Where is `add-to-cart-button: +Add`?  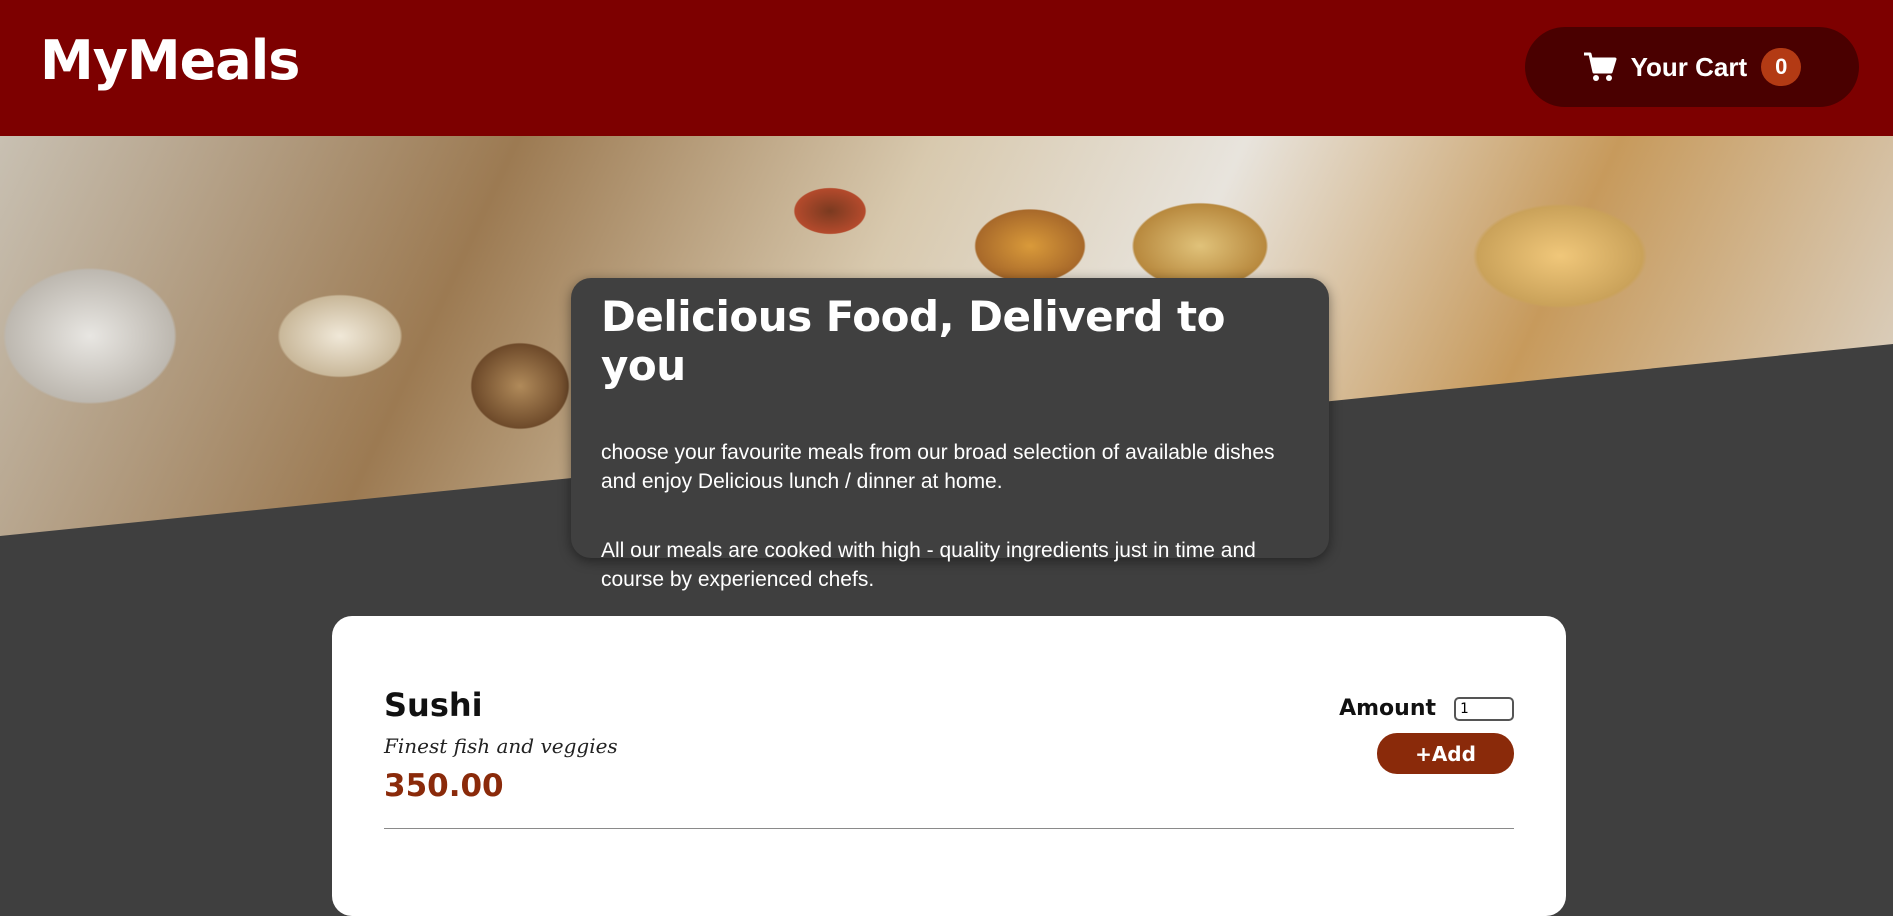 add-to-cart-button: +Add is located at coordinates (1445, 753).